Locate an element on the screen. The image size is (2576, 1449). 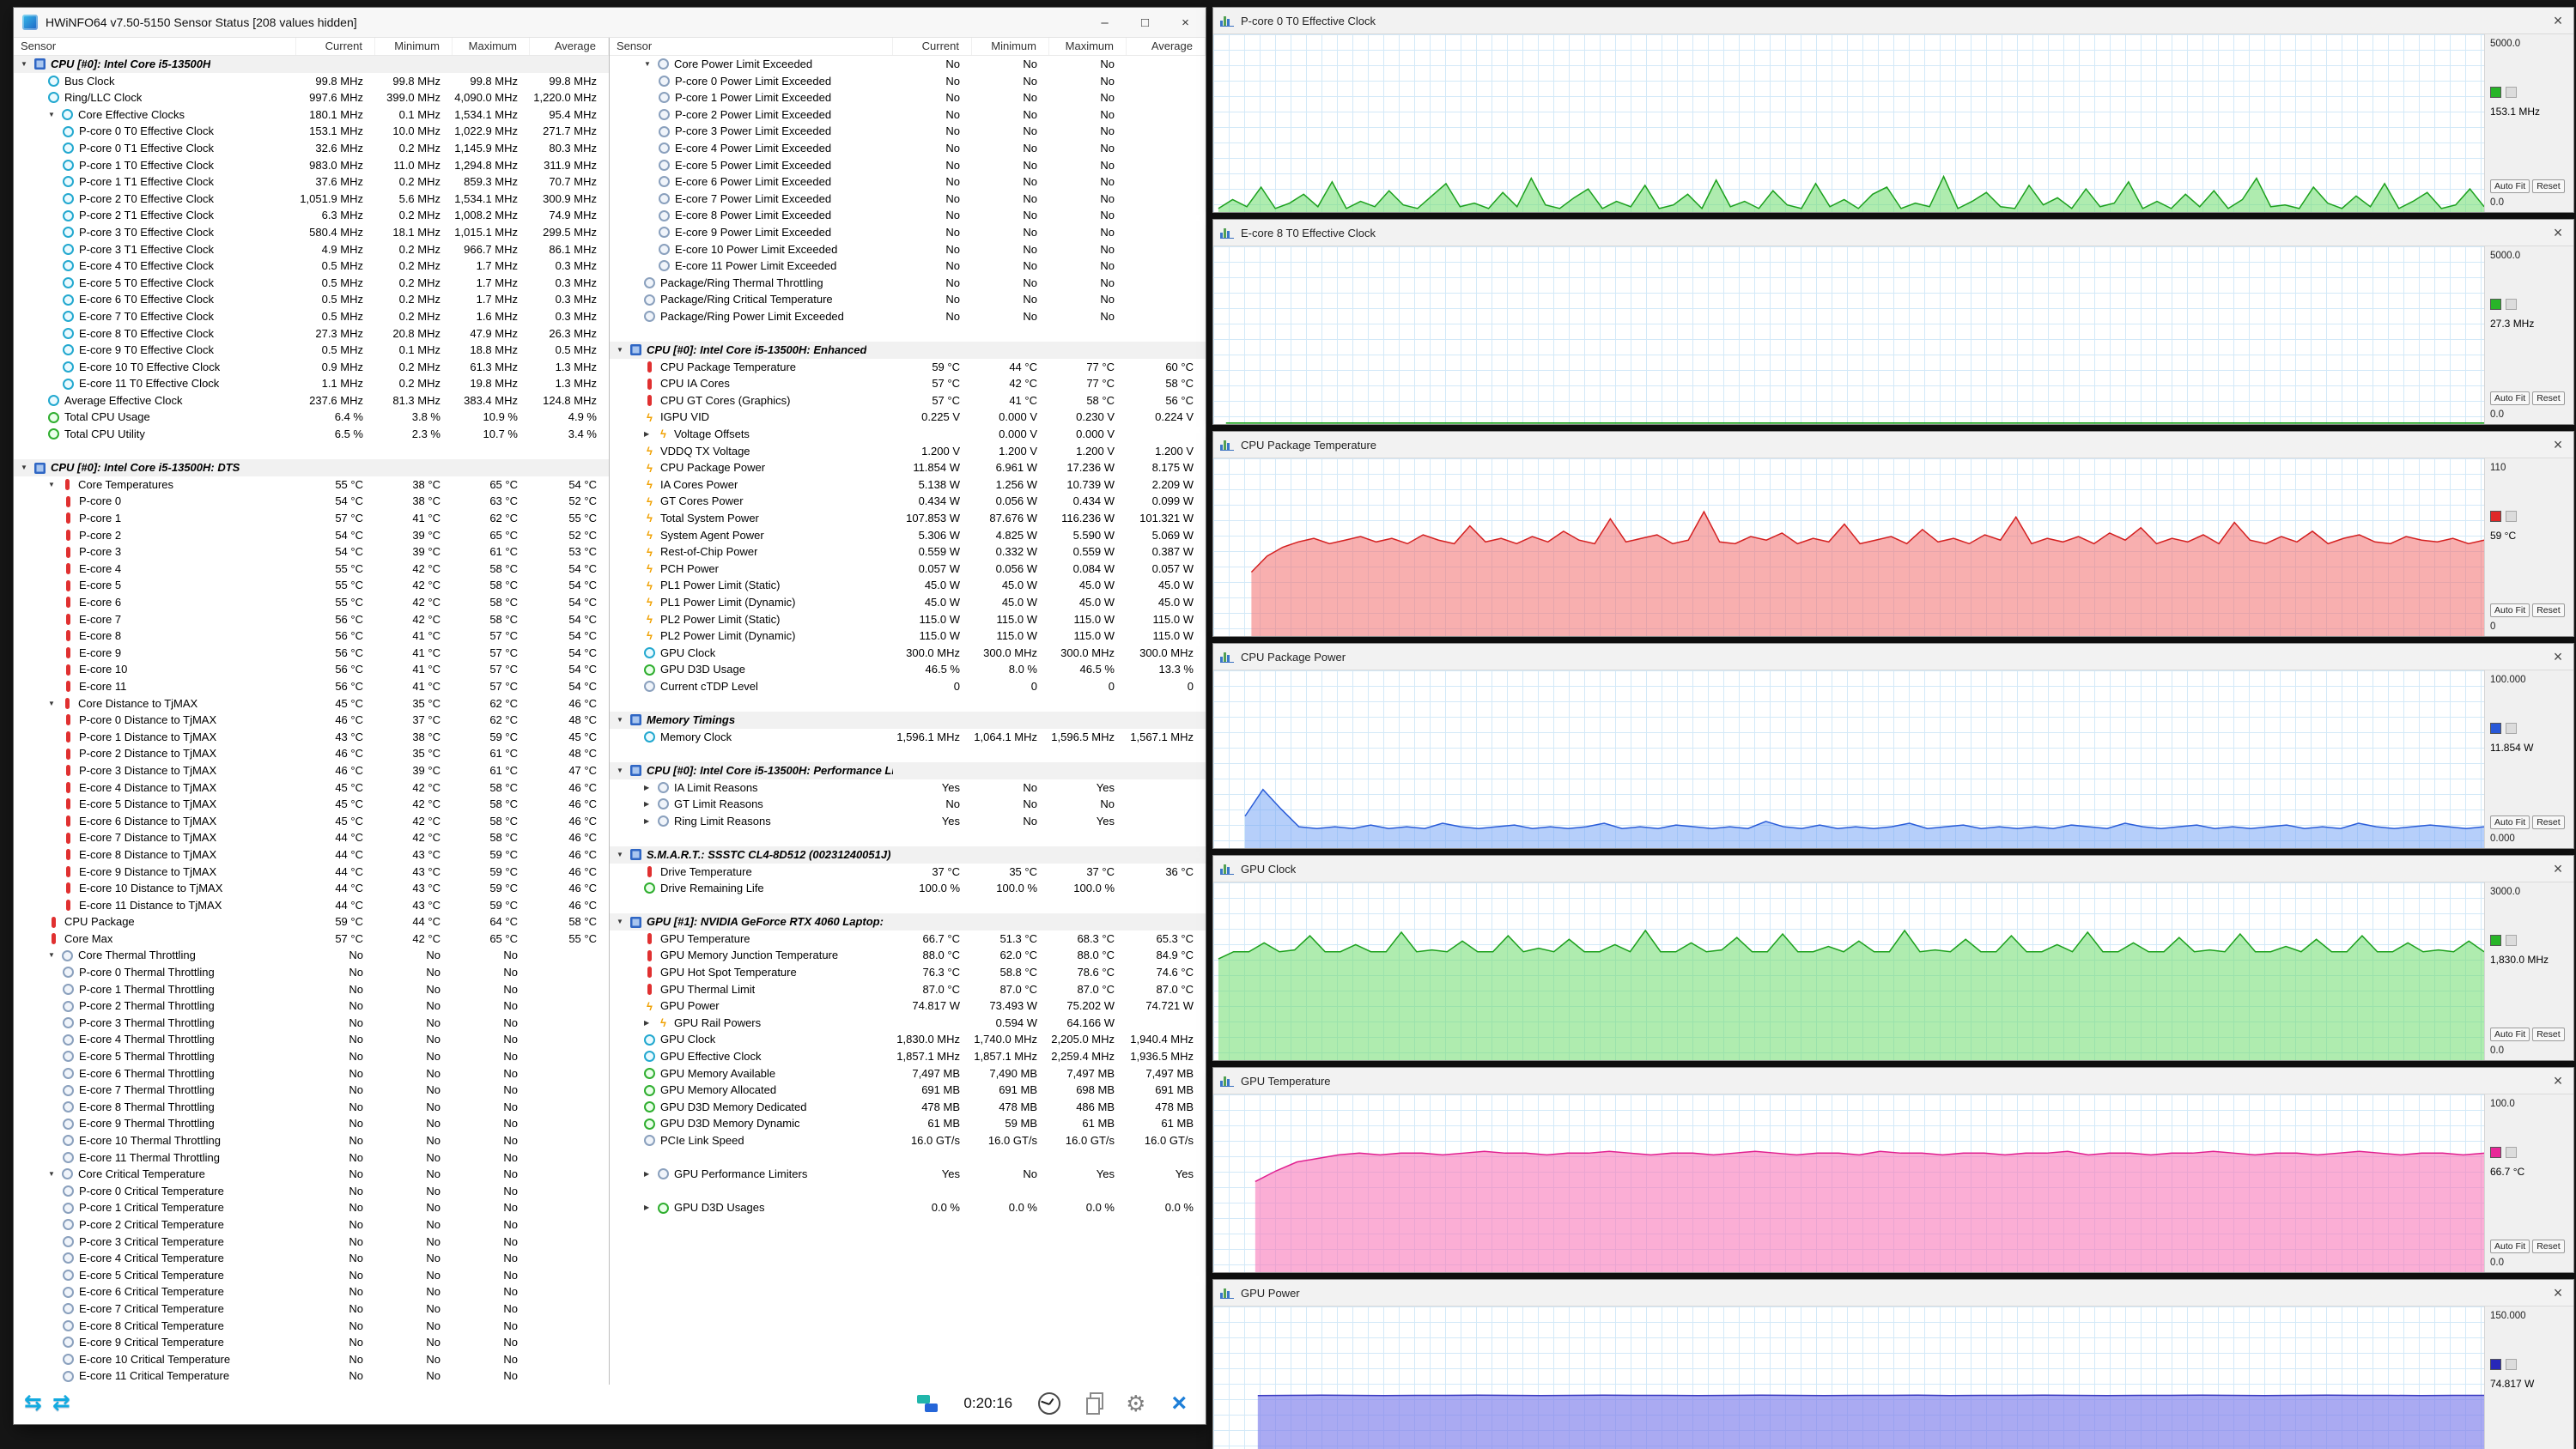
graph-titlebar: GPU Power × is located at coordinates (1893, 1293).